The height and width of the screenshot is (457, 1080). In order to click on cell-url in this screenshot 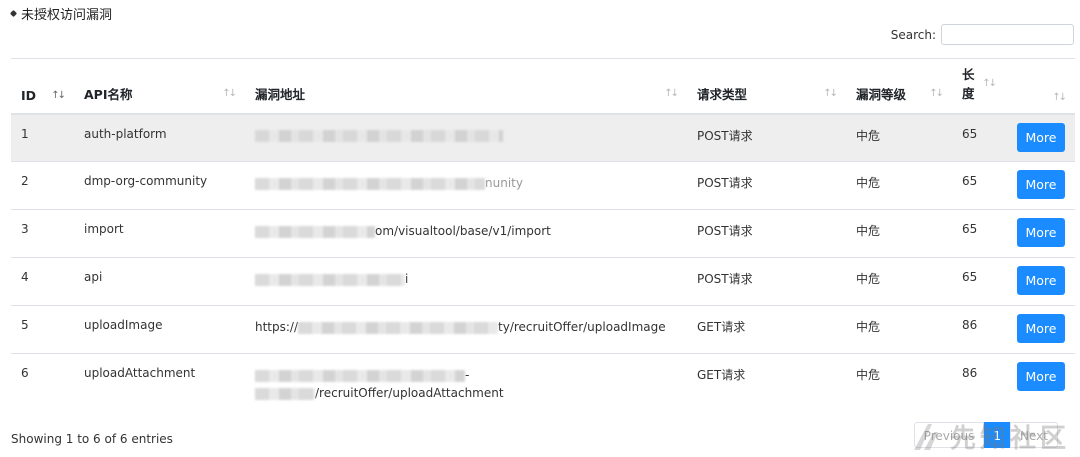, I will do `click(466, 137)`.